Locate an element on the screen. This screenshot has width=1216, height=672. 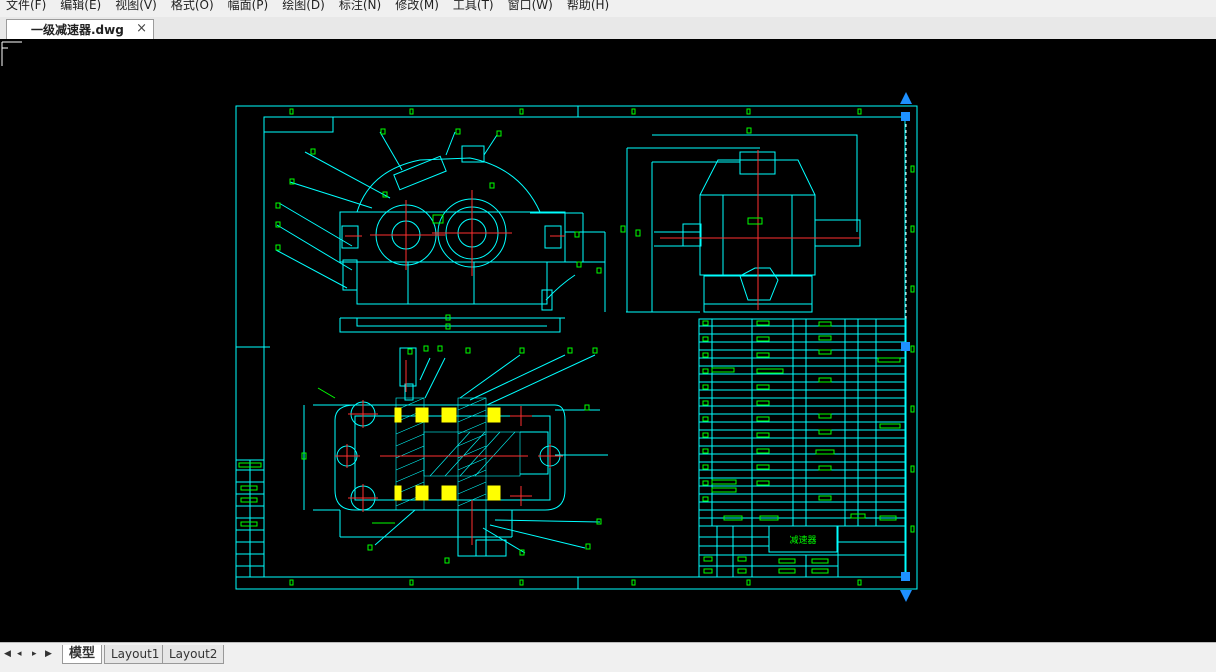
section-view-centerlines is located at coordinates (449, 452).